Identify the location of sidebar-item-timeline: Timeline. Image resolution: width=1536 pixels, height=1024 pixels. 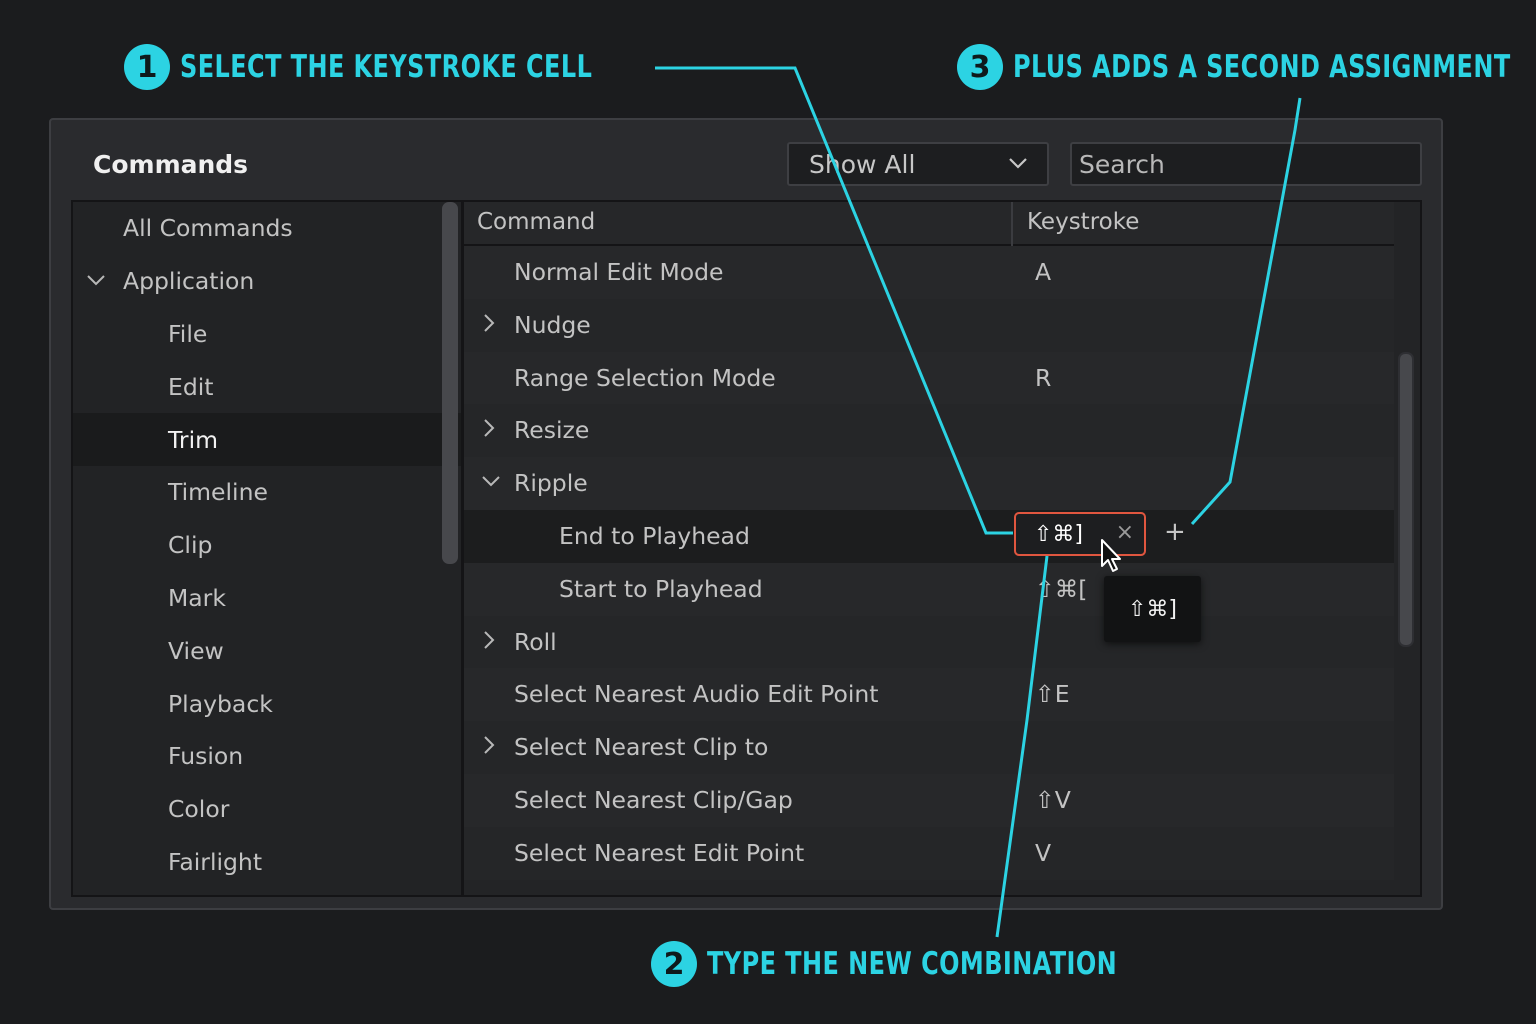
(268, 492).